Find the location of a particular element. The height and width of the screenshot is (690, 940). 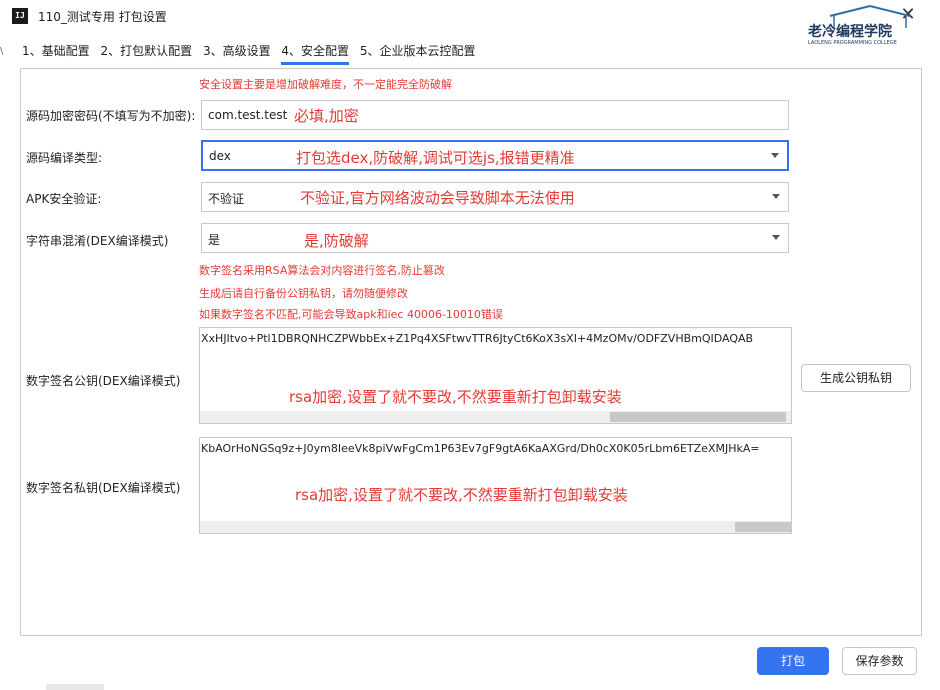

tab-enterprise-cloud: 5、企业版本云控配置 is located at coordinates (418, 51).